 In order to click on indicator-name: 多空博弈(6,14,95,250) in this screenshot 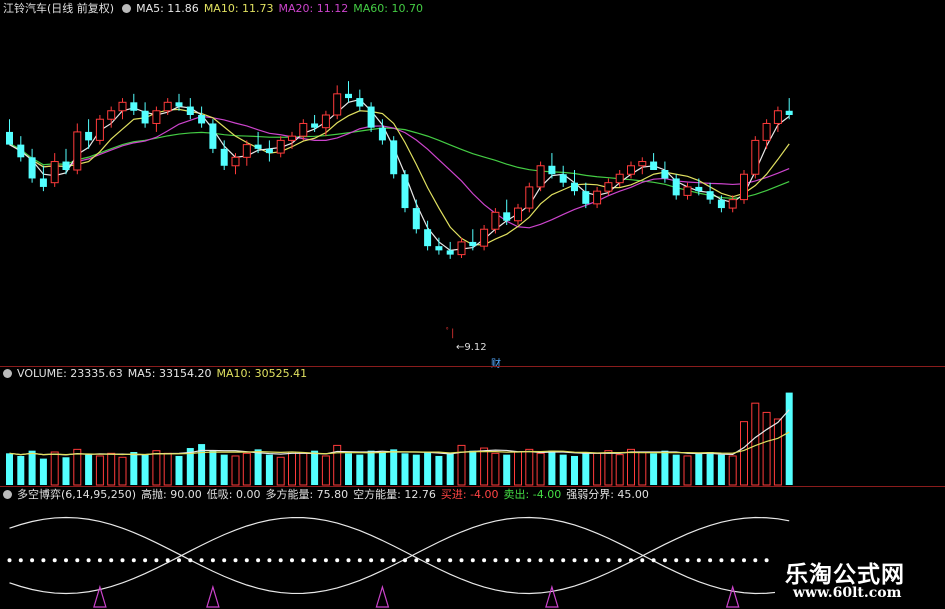, I will do `click(76, 494)`.